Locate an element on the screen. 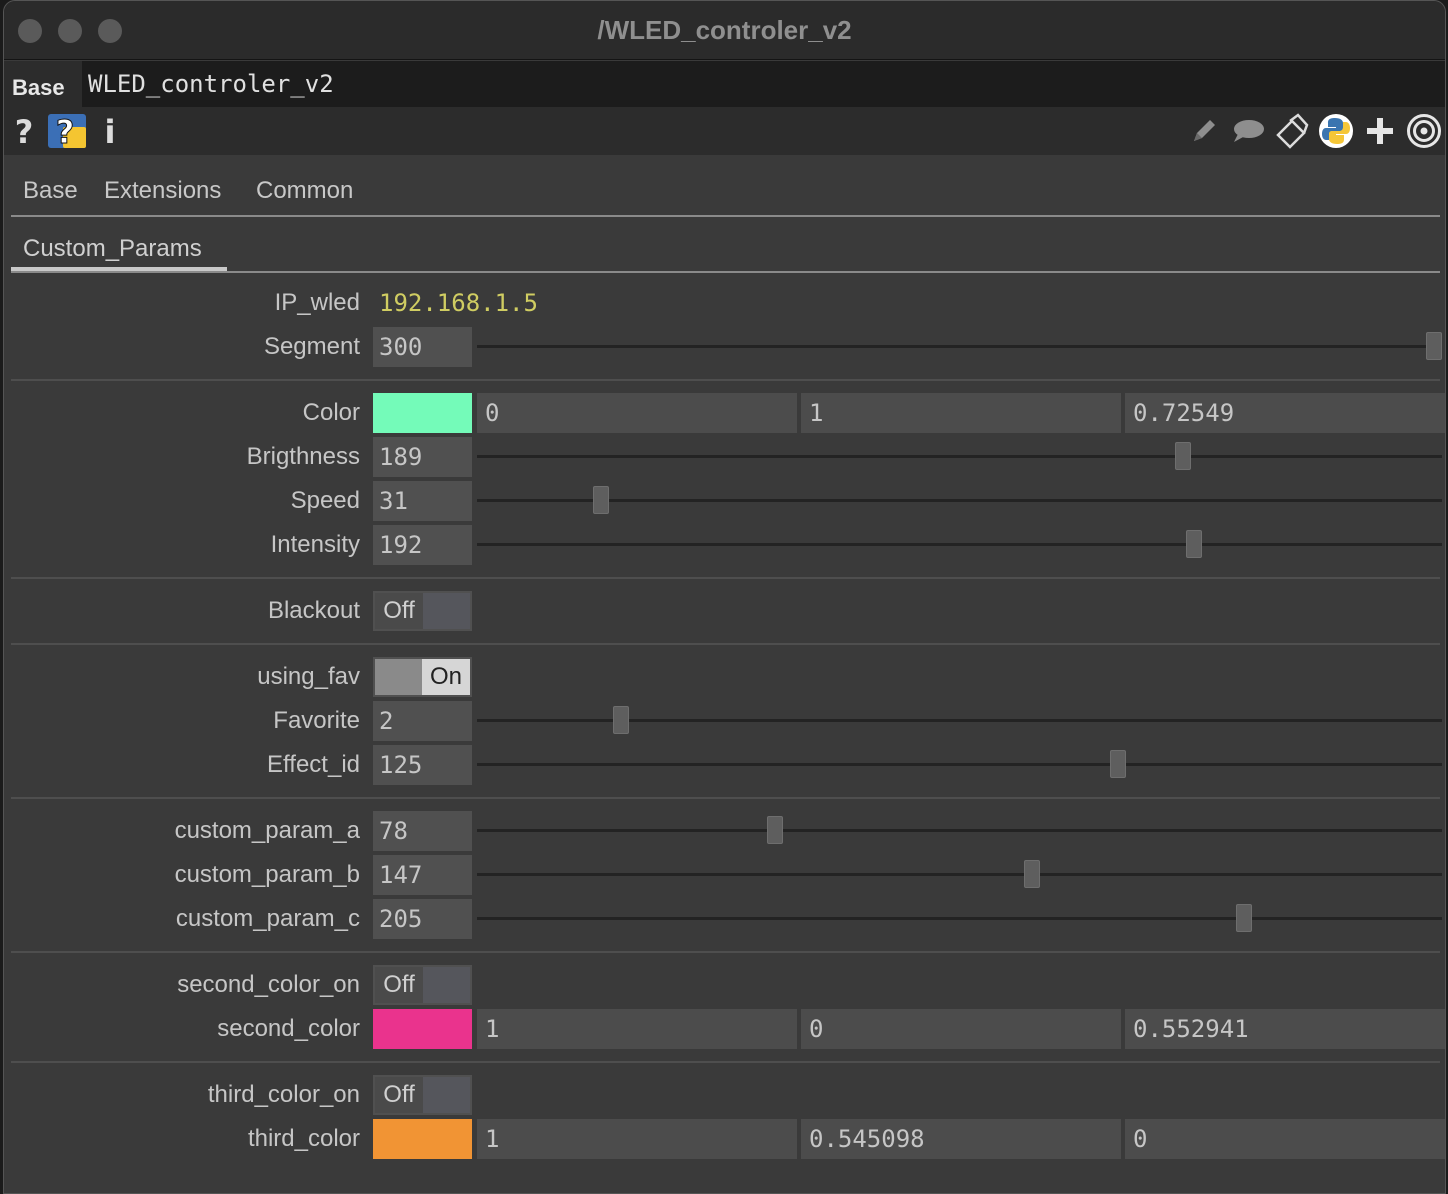 Image resolution: width=1448 pixels, height=1194 pixels. active-tab-underline is located at coordinates (119, 269).